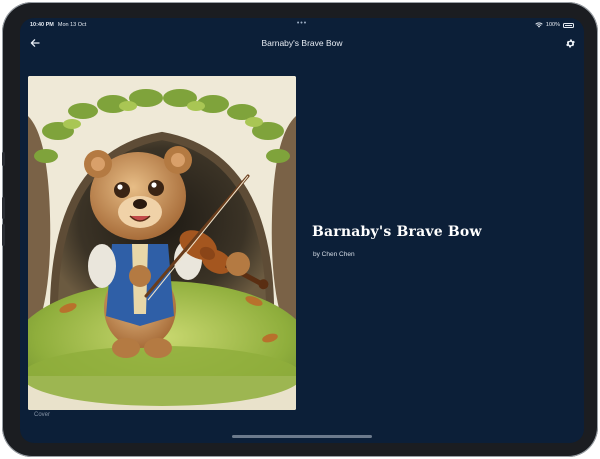 Image resolution: width=600 pixels, height=459 pixels. I want to click on settings-button, so click(570, 43).